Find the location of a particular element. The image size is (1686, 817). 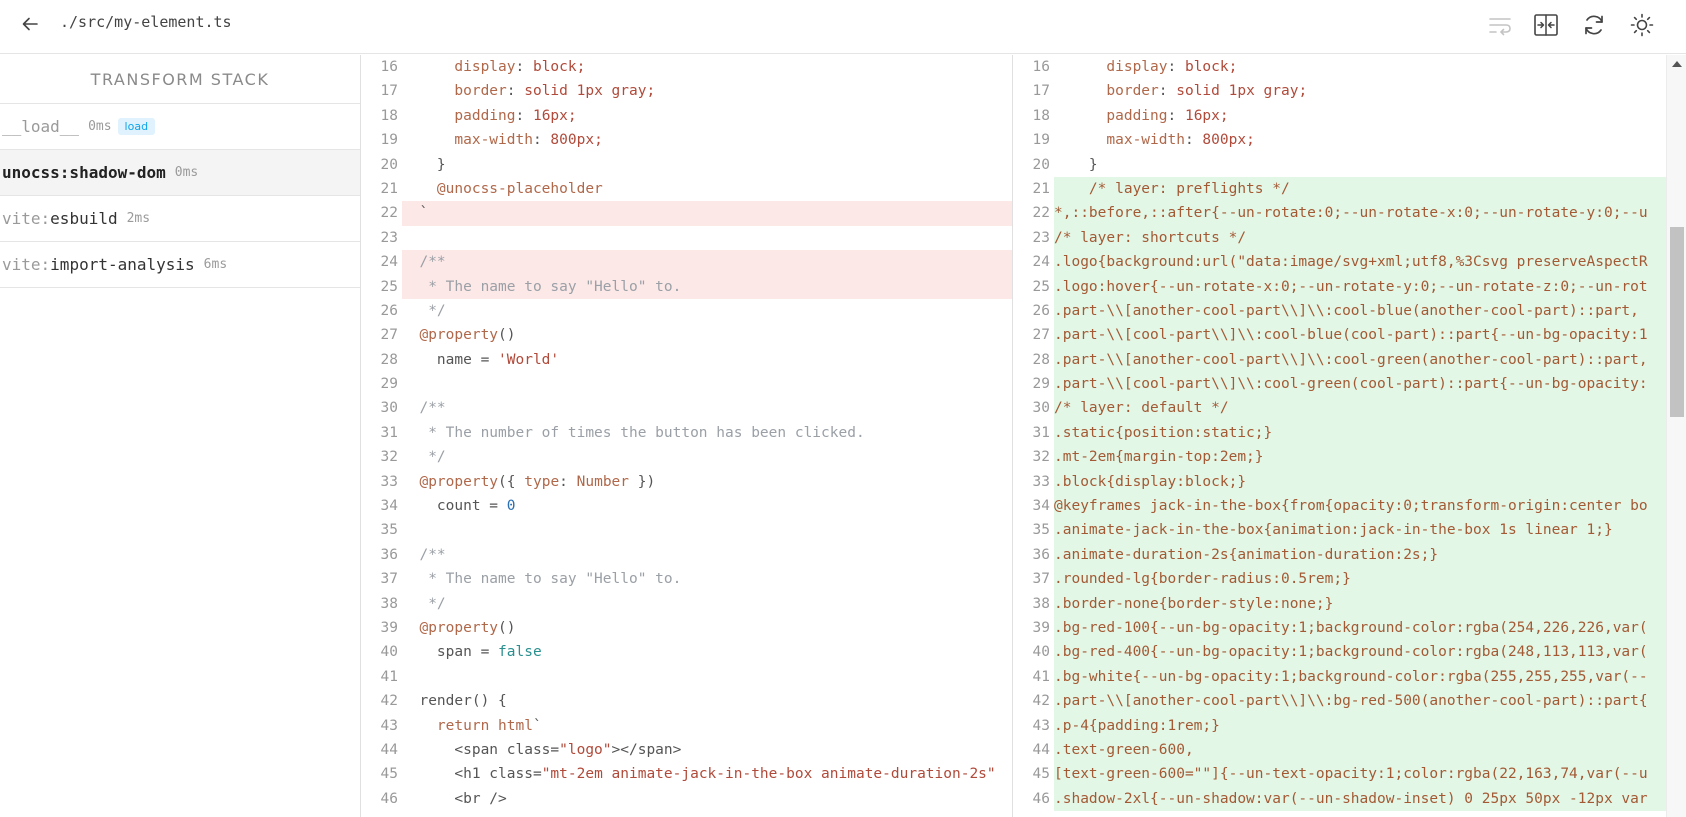

code-line: 25 * The name to say "Hello" to. is located at coordinates (687, 286).